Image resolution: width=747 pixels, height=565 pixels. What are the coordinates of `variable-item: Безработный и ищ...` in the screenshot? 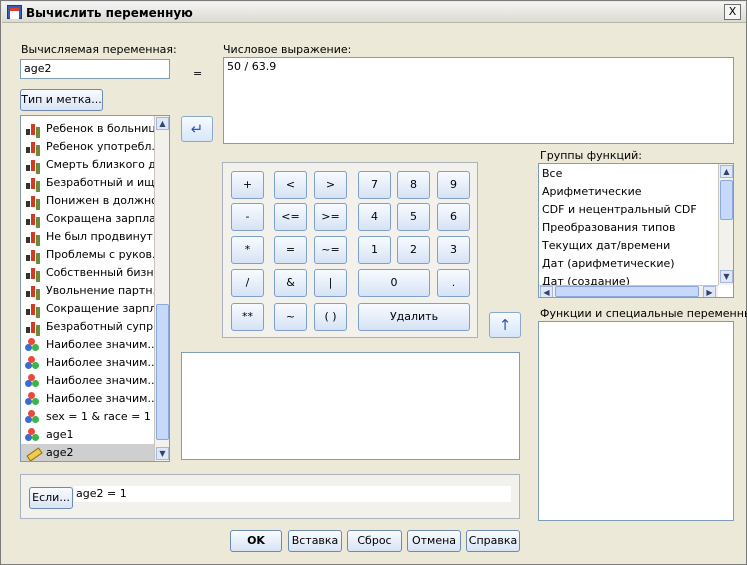 It's located at (95, 183).